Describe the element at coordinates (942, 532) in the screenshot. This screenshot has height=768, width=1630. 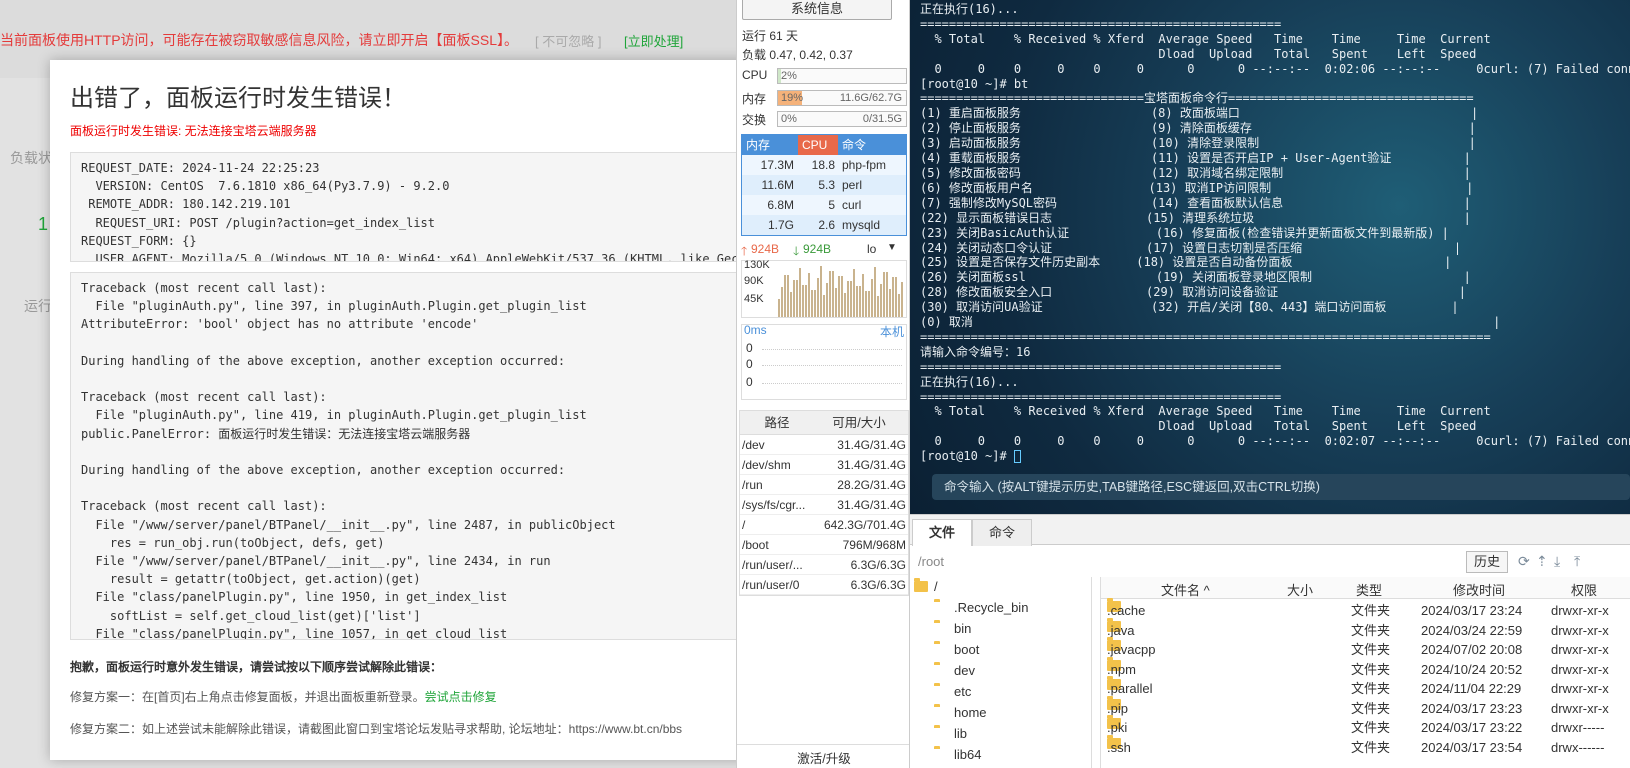
I see `tab-files: 文件` at that location.